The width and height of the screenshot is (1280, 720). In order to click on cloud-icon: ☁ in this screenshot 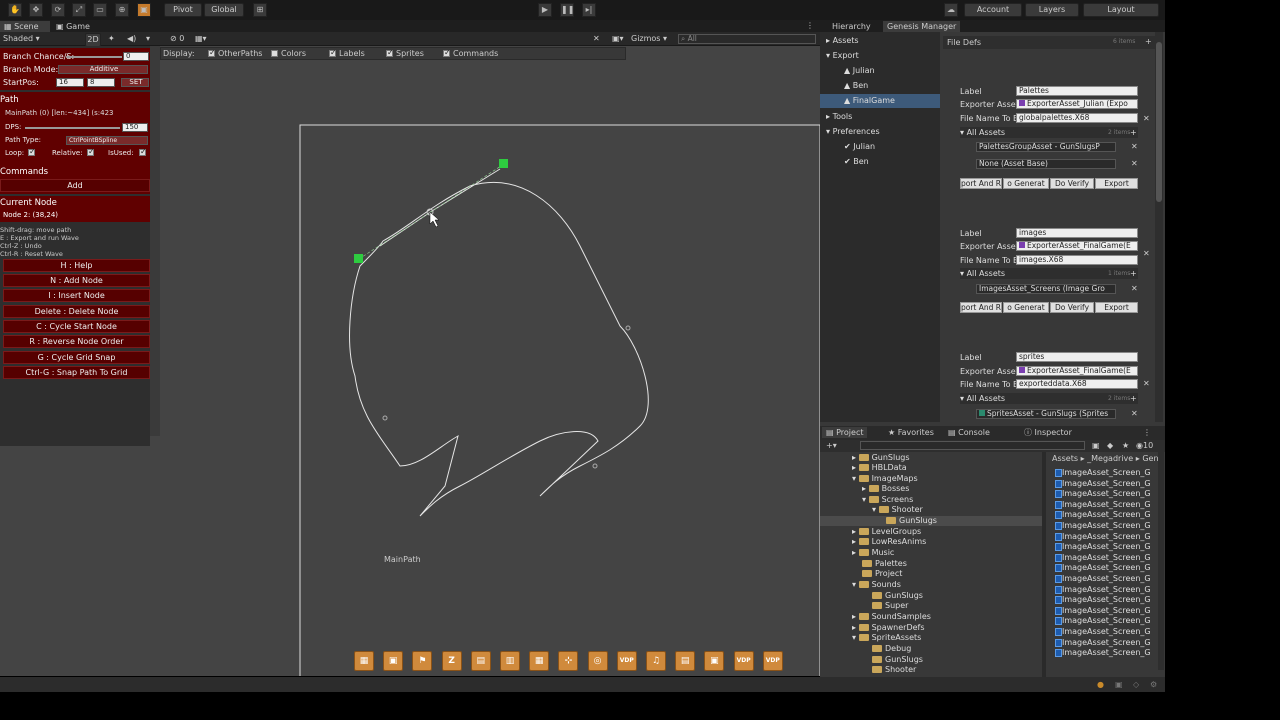, I will do `click(951, 10)`.